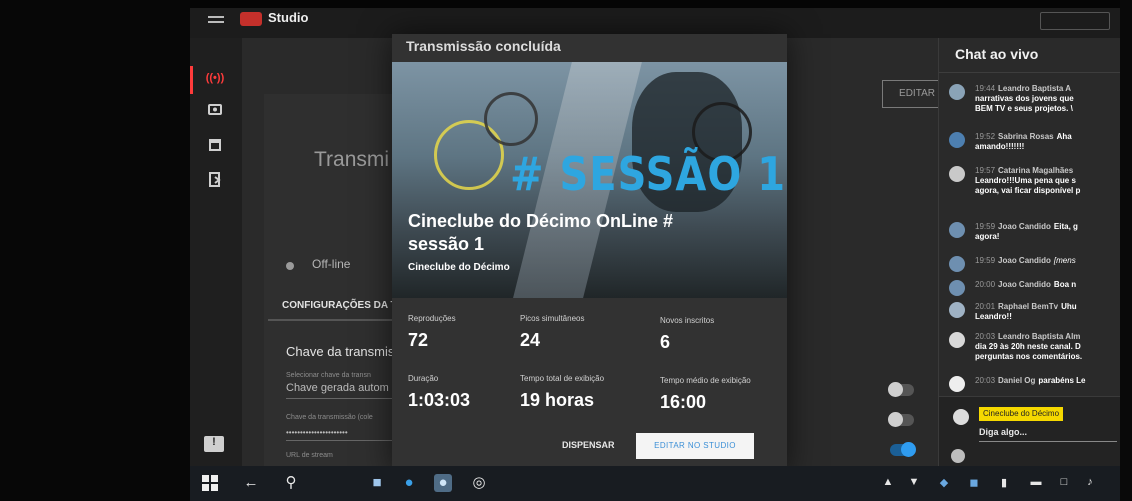 The width and height of the screenshot is (1132, 501). I want to click on message-text: parabéns Le, so click(1062, 380).